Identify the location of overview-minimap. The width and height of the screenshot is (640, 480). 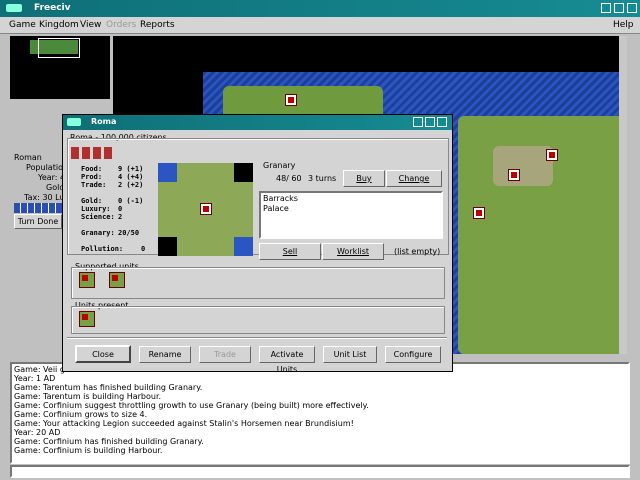
(60, 67).